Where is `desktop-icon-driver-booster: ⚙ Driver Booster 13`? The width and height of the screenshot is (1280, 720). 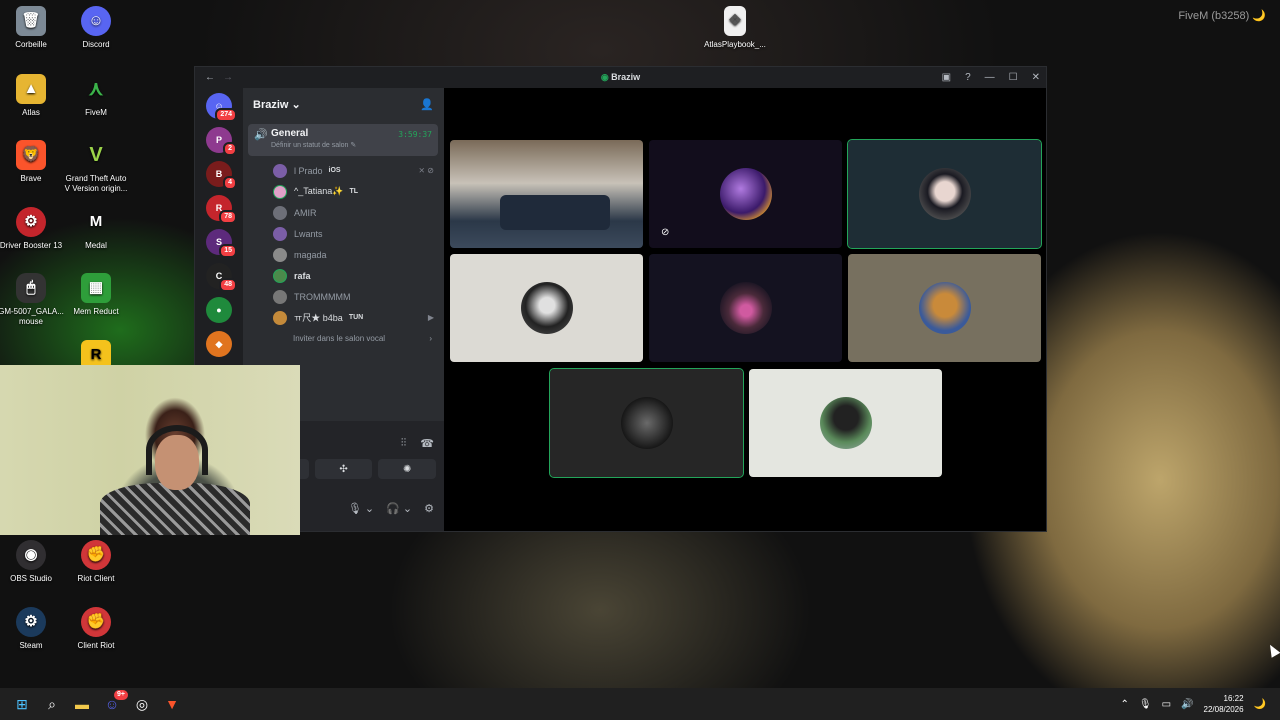 desktop-icon-driver-booster: ⚙ Driver Booster 13 is located at coordinates (32, 229).